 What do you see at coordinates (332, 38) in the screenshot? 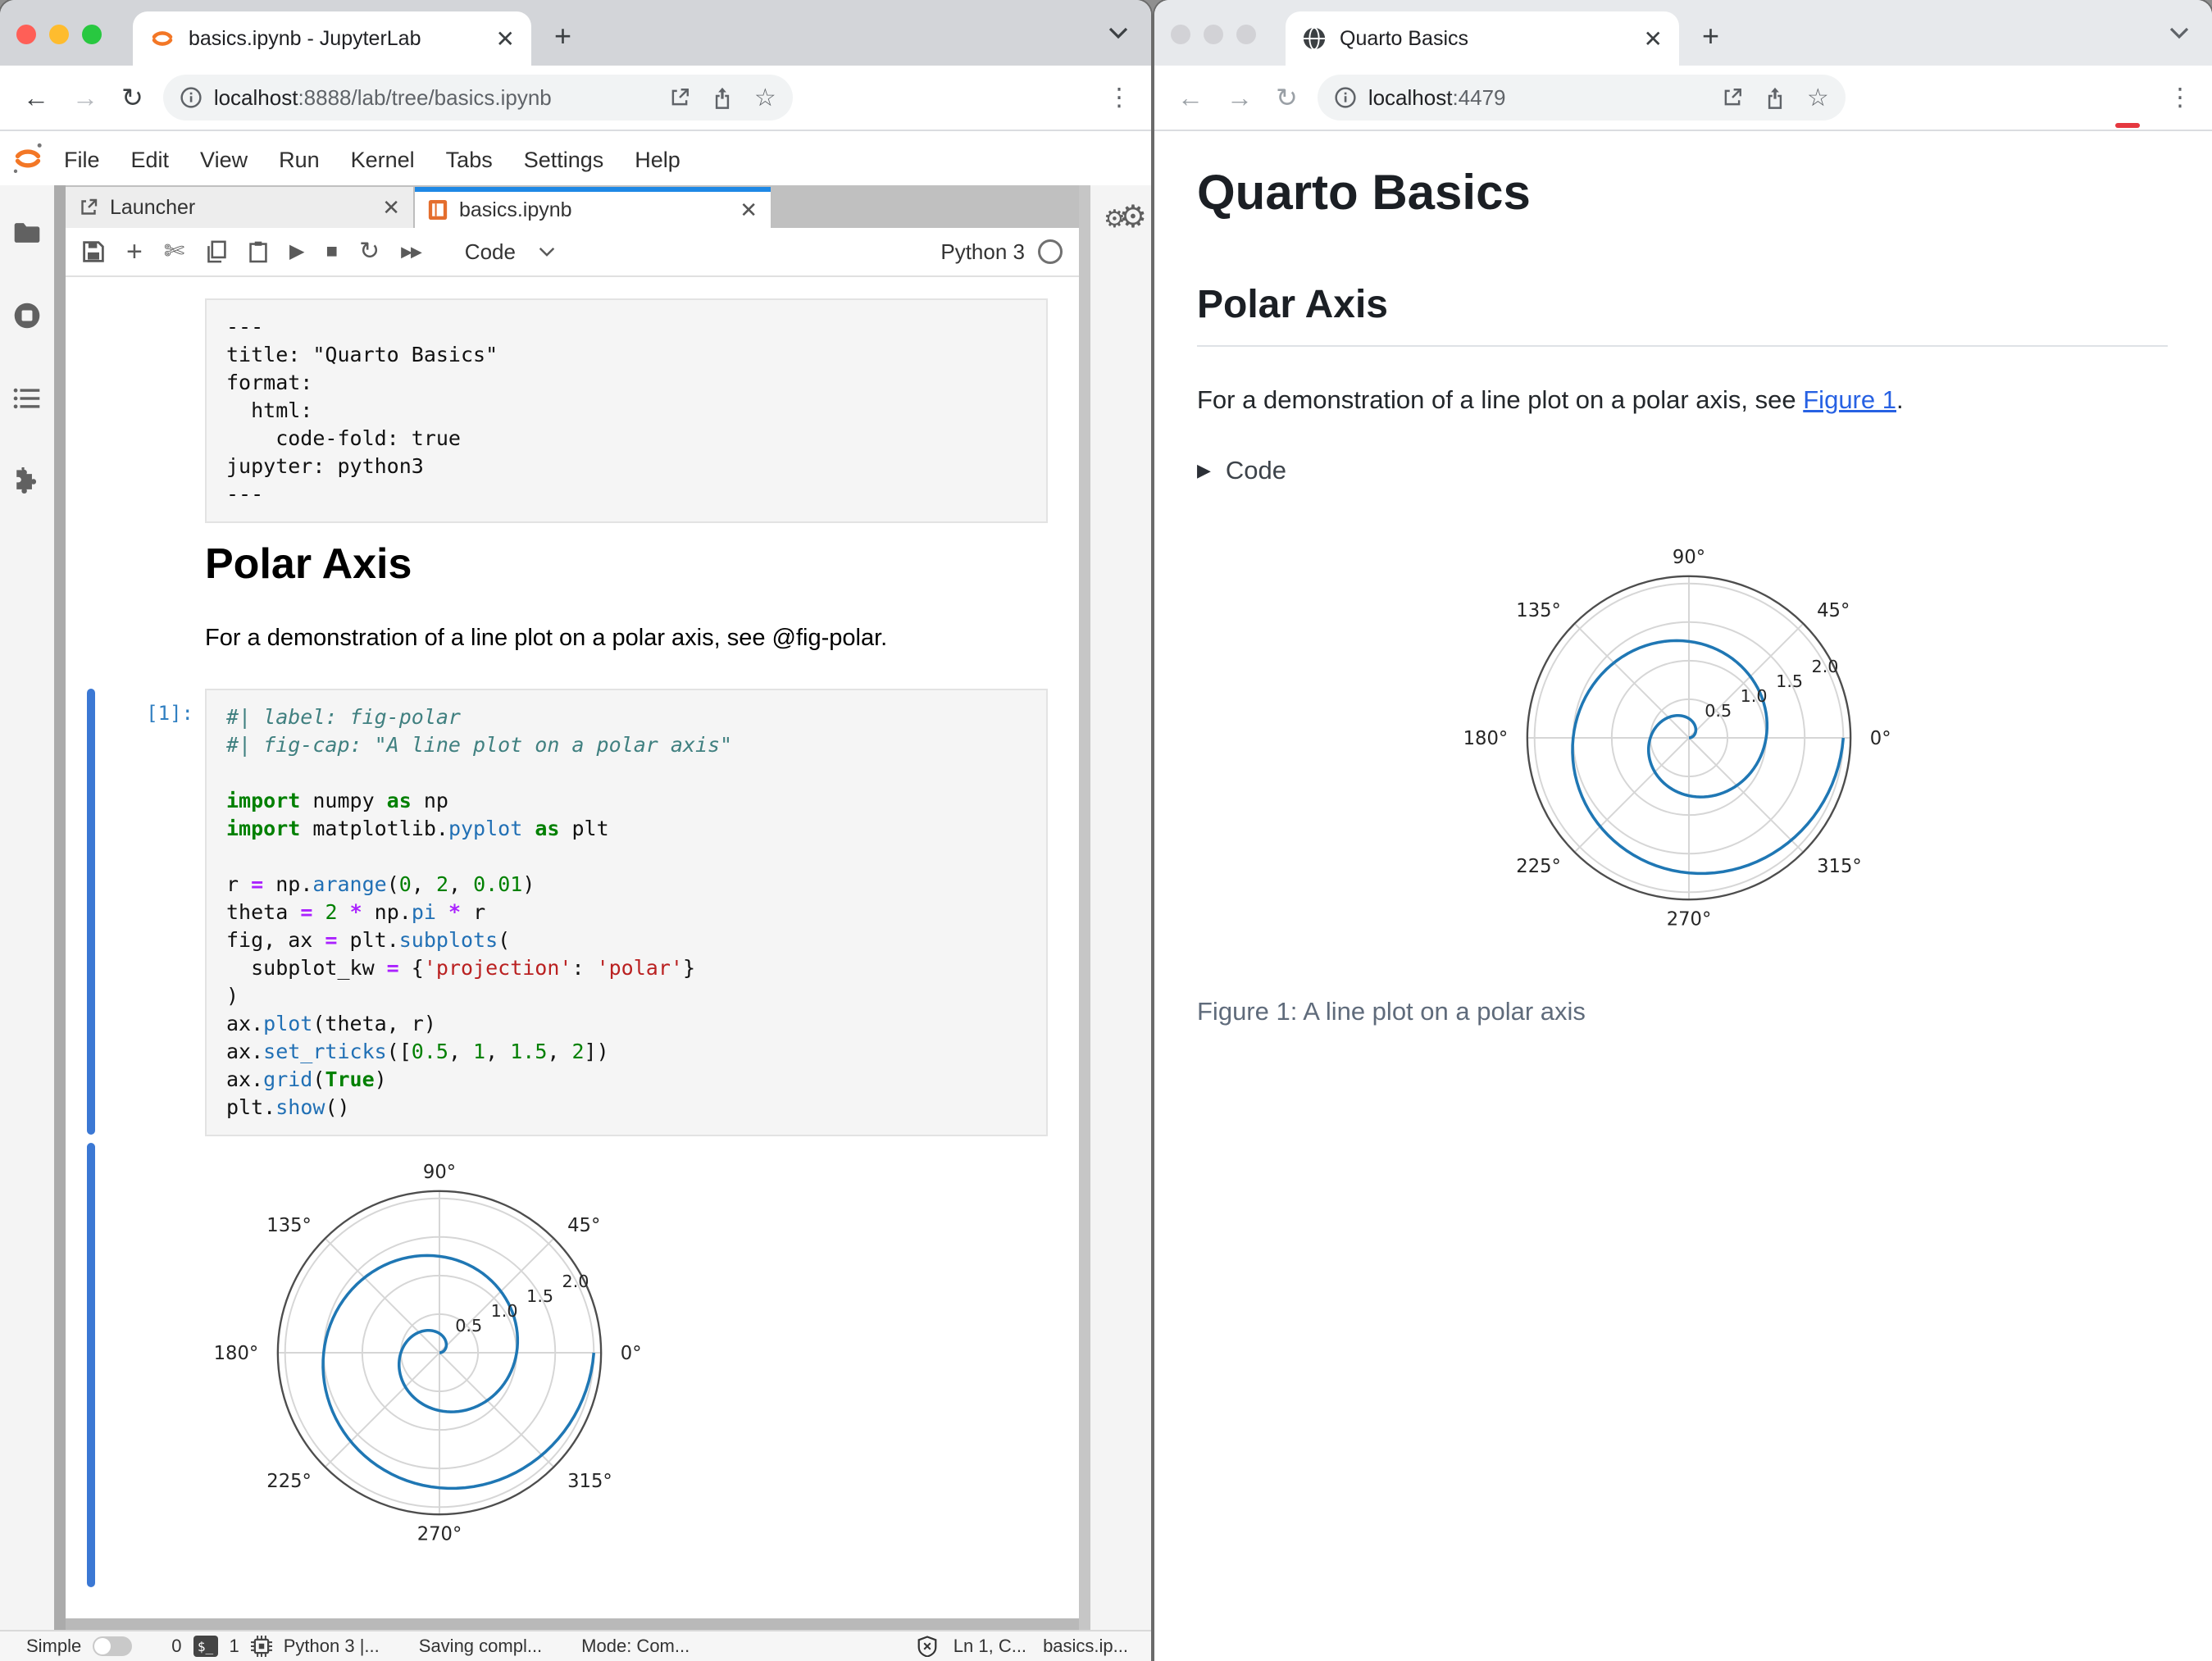
I see `browser-tab: basics.ipynb - JupyterLab ✕` at bounding box center [332, 38].